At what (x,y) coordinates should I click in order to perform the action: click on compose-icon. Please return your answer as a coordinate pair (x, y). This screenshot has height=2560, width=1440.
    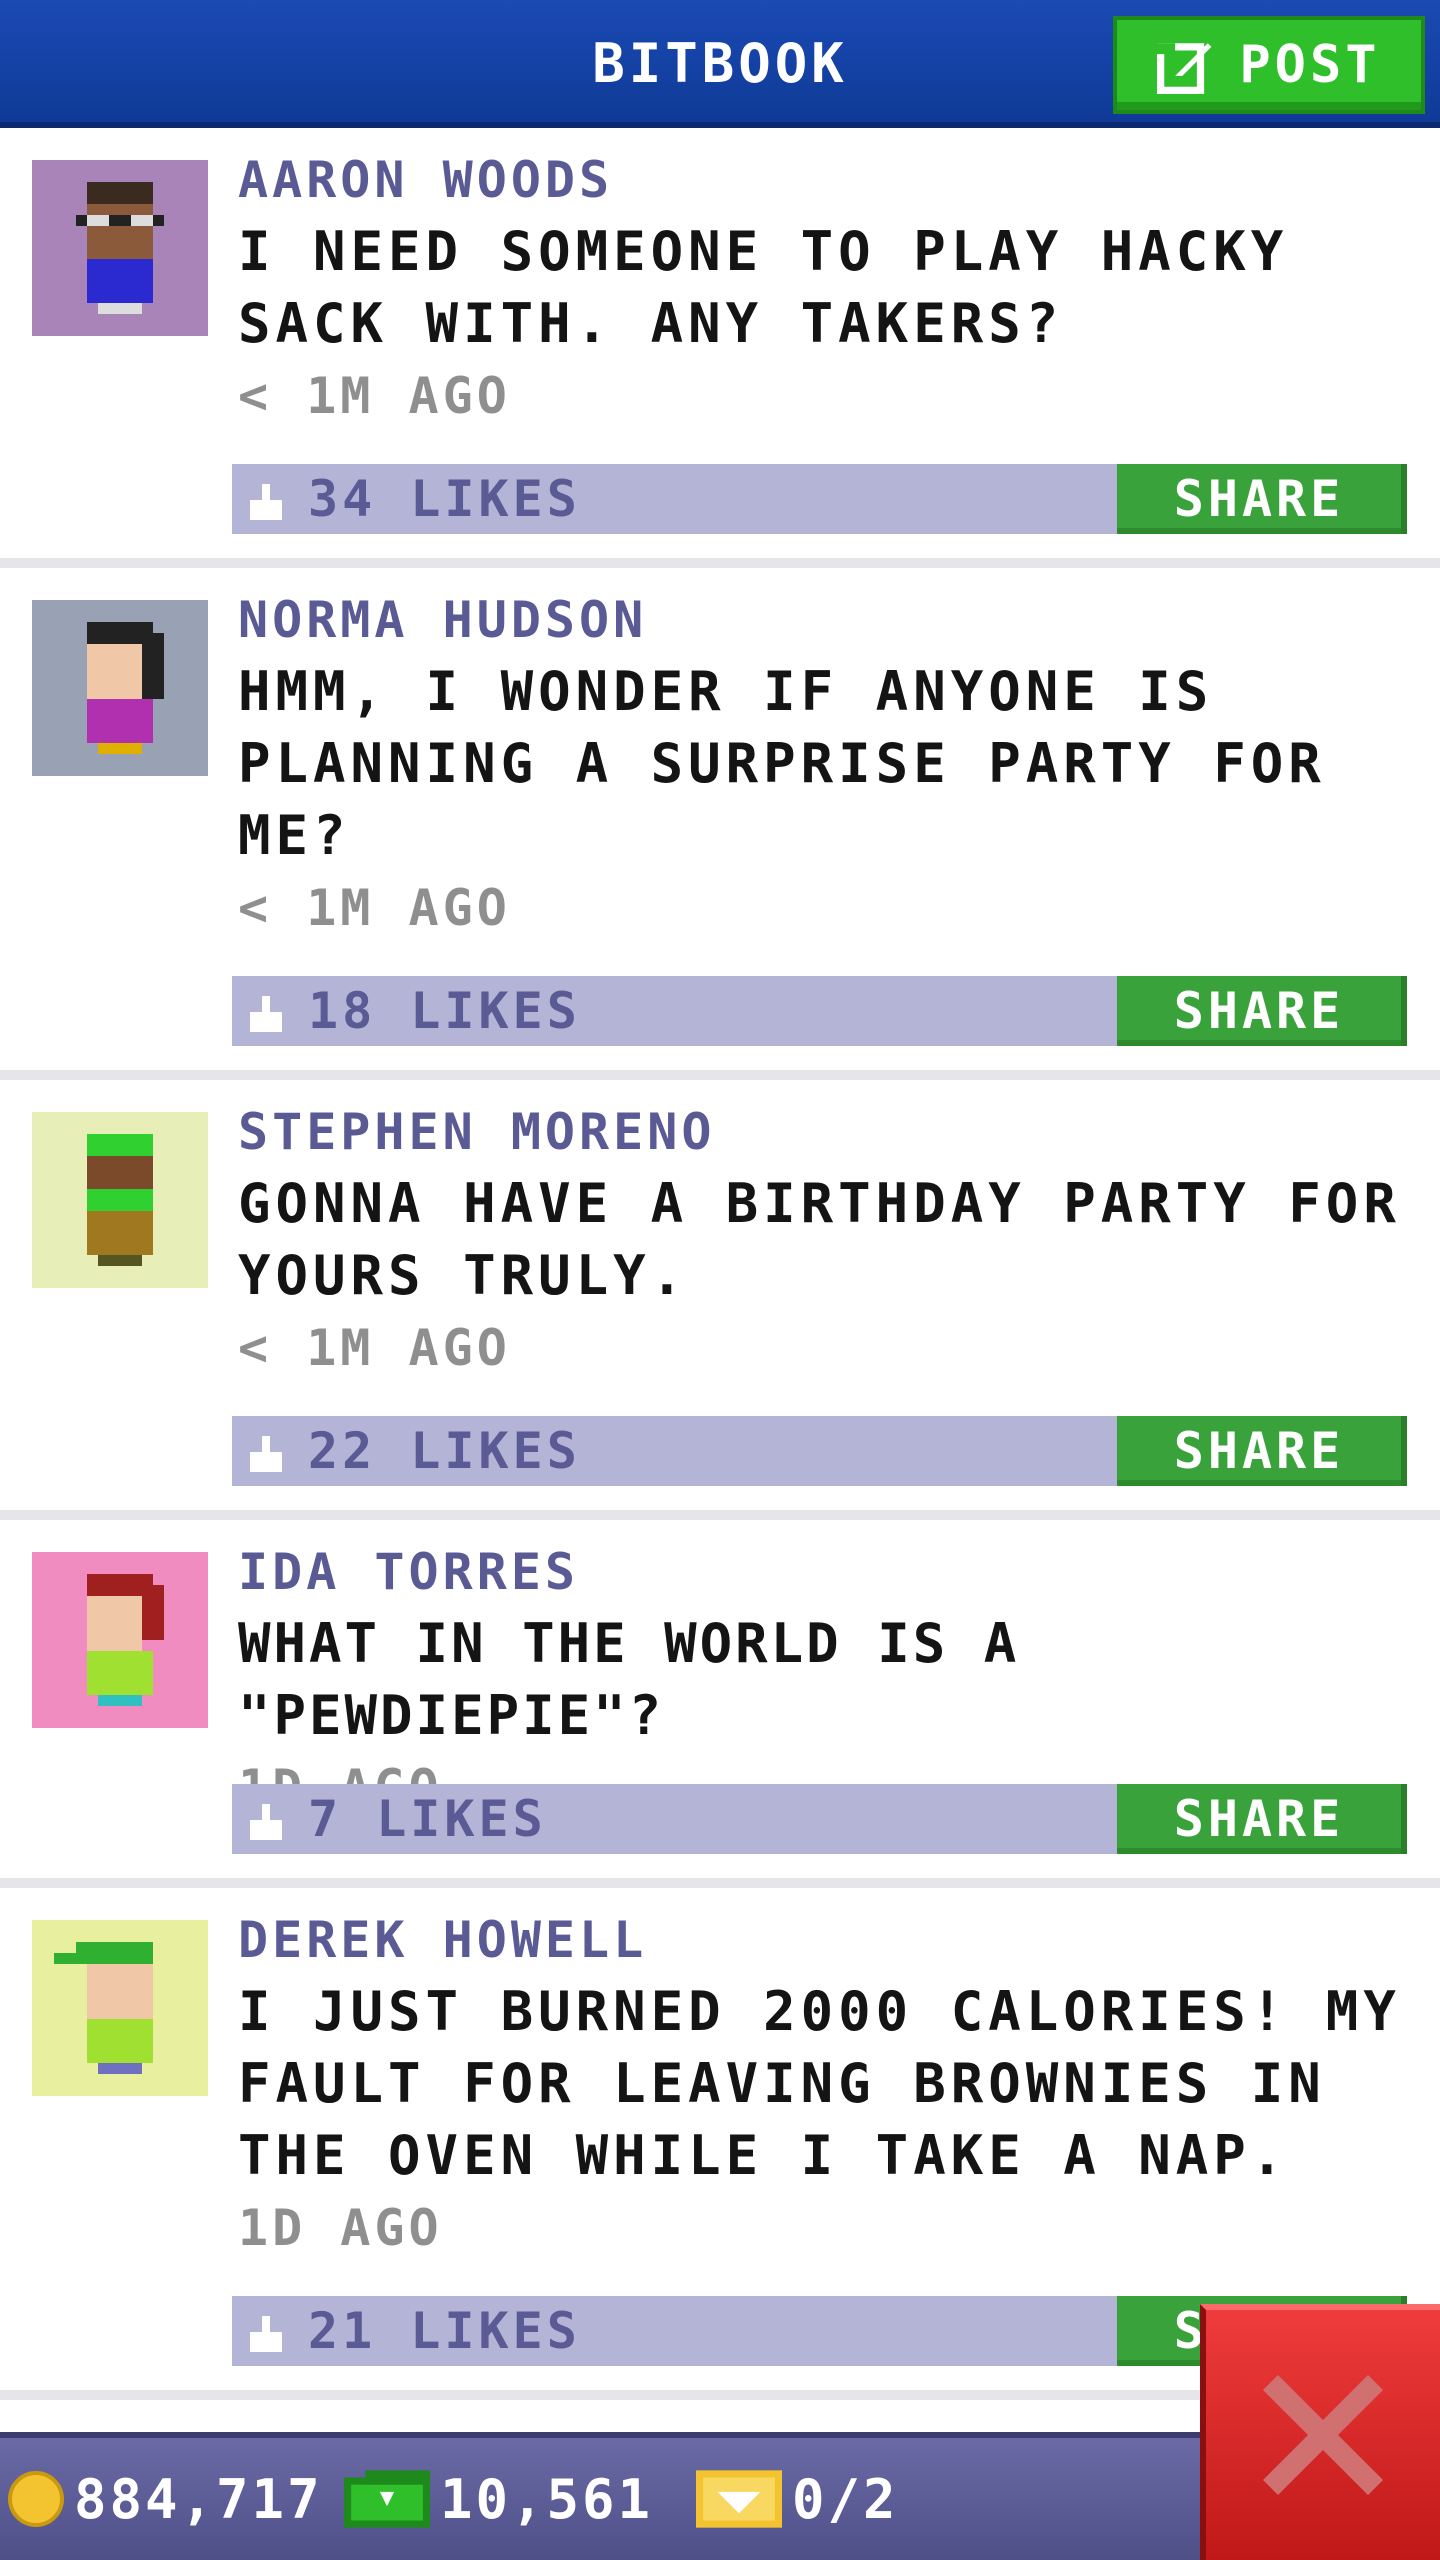
    Looking at the image, I should click on (1184, 68).